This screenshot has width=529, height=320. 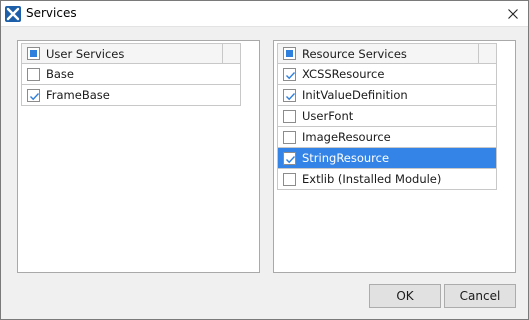 I want to click on stringresource-checkbox, so click(x=289, y=158).